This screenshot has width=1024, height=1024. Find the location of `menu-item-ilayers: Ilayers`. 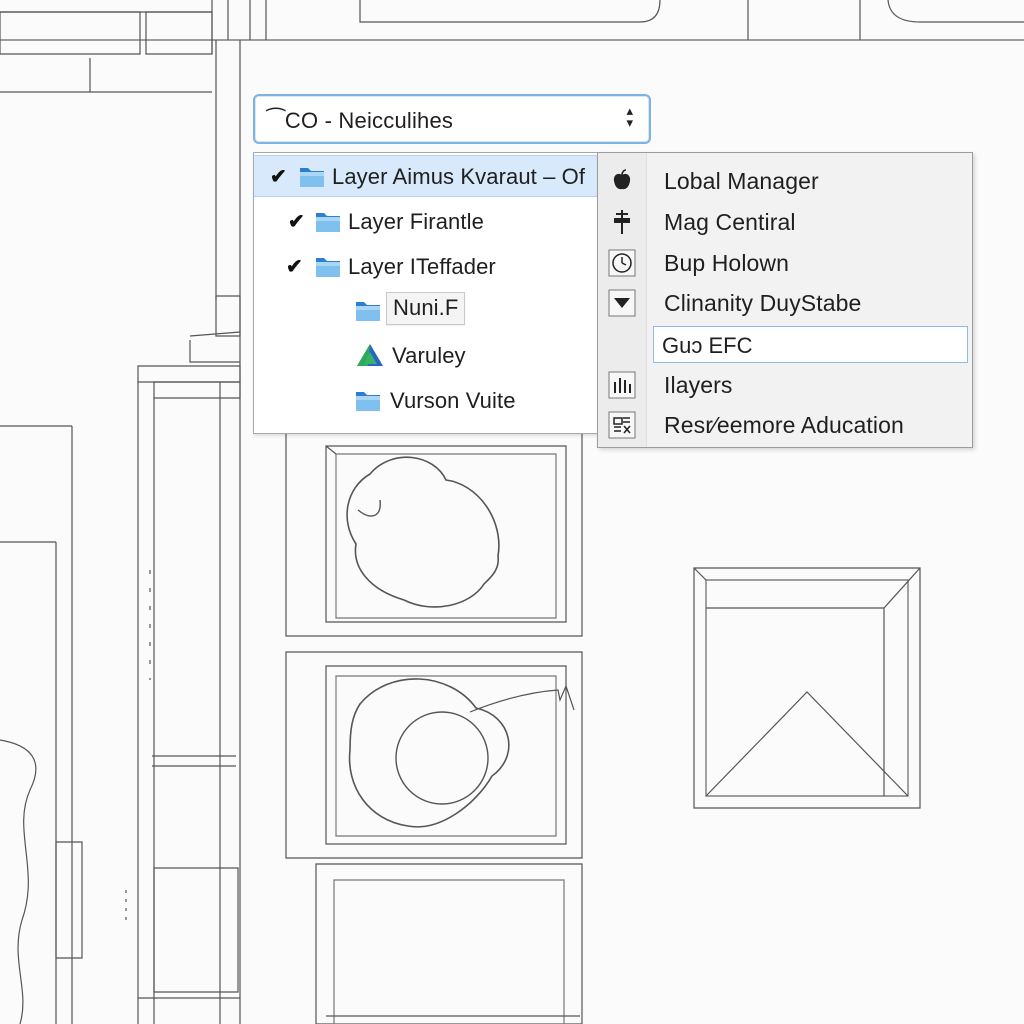

menu-item-ilayers: Ilayers is located at coordinates (785, 385).